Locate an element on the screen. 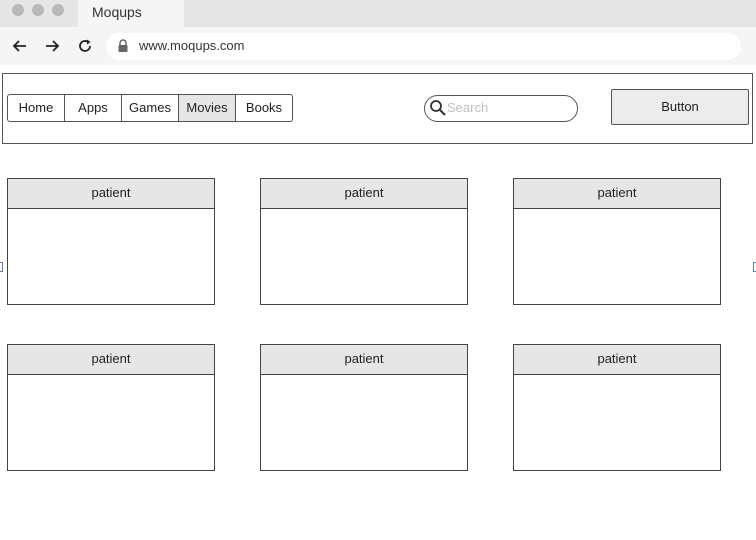 Image resolution: width=756 pixels, height=540 pixels. nav-tab-games: Games is located at coordinates (150, 108).